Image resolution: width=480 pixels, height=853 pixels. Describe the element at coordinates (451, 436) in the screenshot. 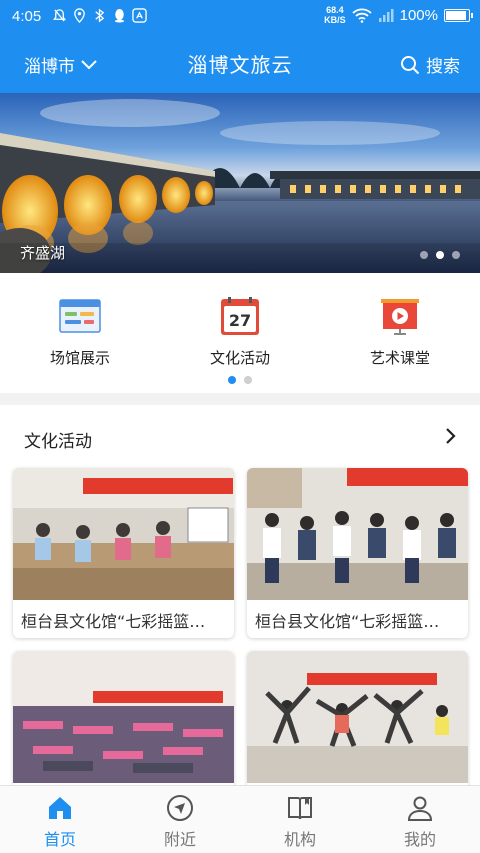

I see `chevron-right-icon` at that location.